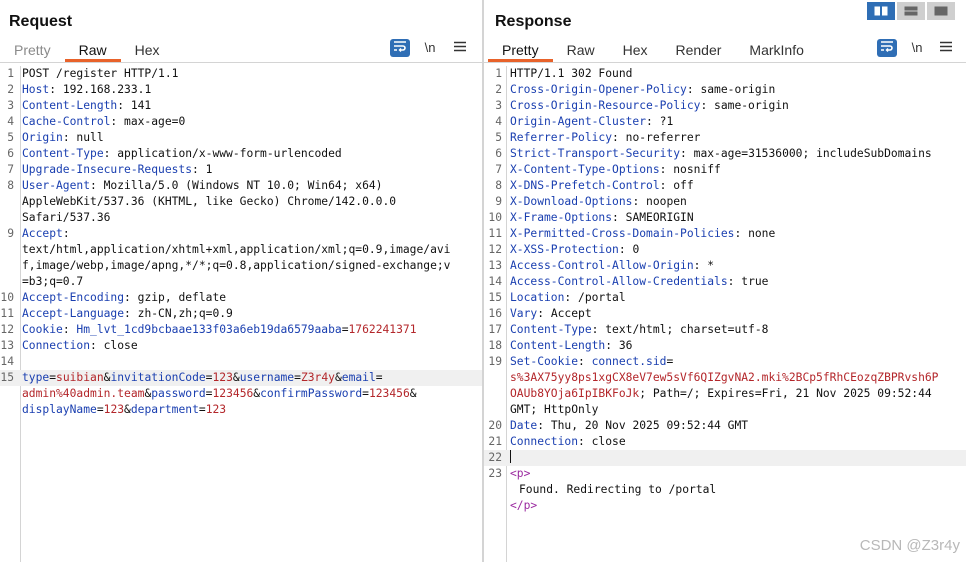  I want to click on line-content: Access-Control-Allow-Credentials: true, so click(735, 282).